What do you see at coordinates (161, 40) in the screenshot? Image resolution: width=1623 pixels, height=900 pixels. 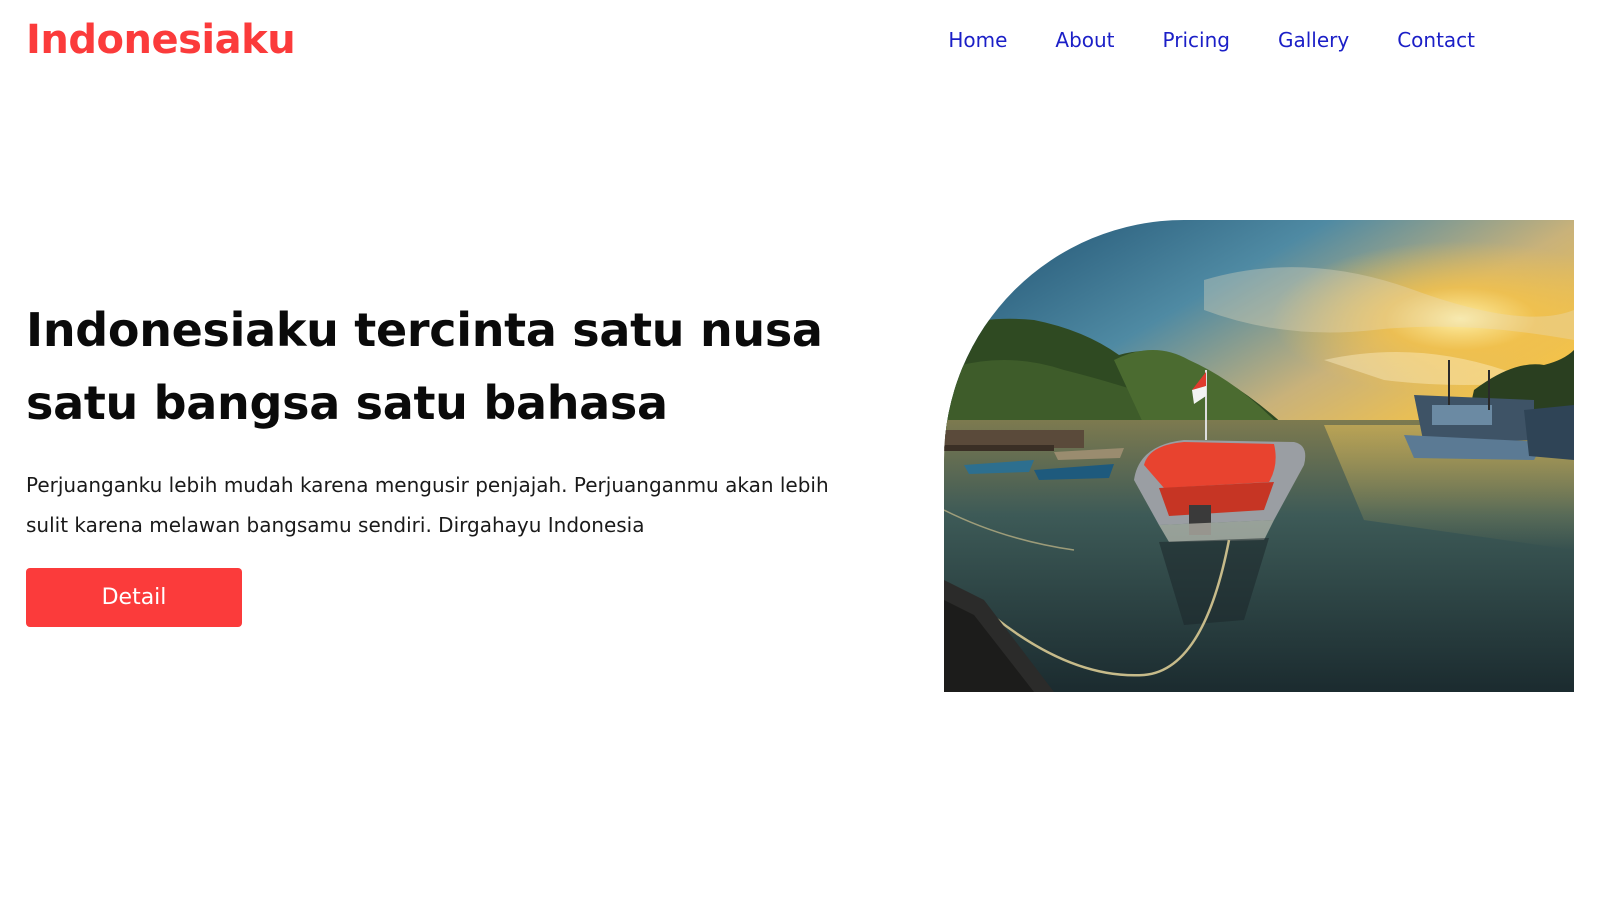 I see `site-logo: Indonesiaku` at bounding box center [161, 40].